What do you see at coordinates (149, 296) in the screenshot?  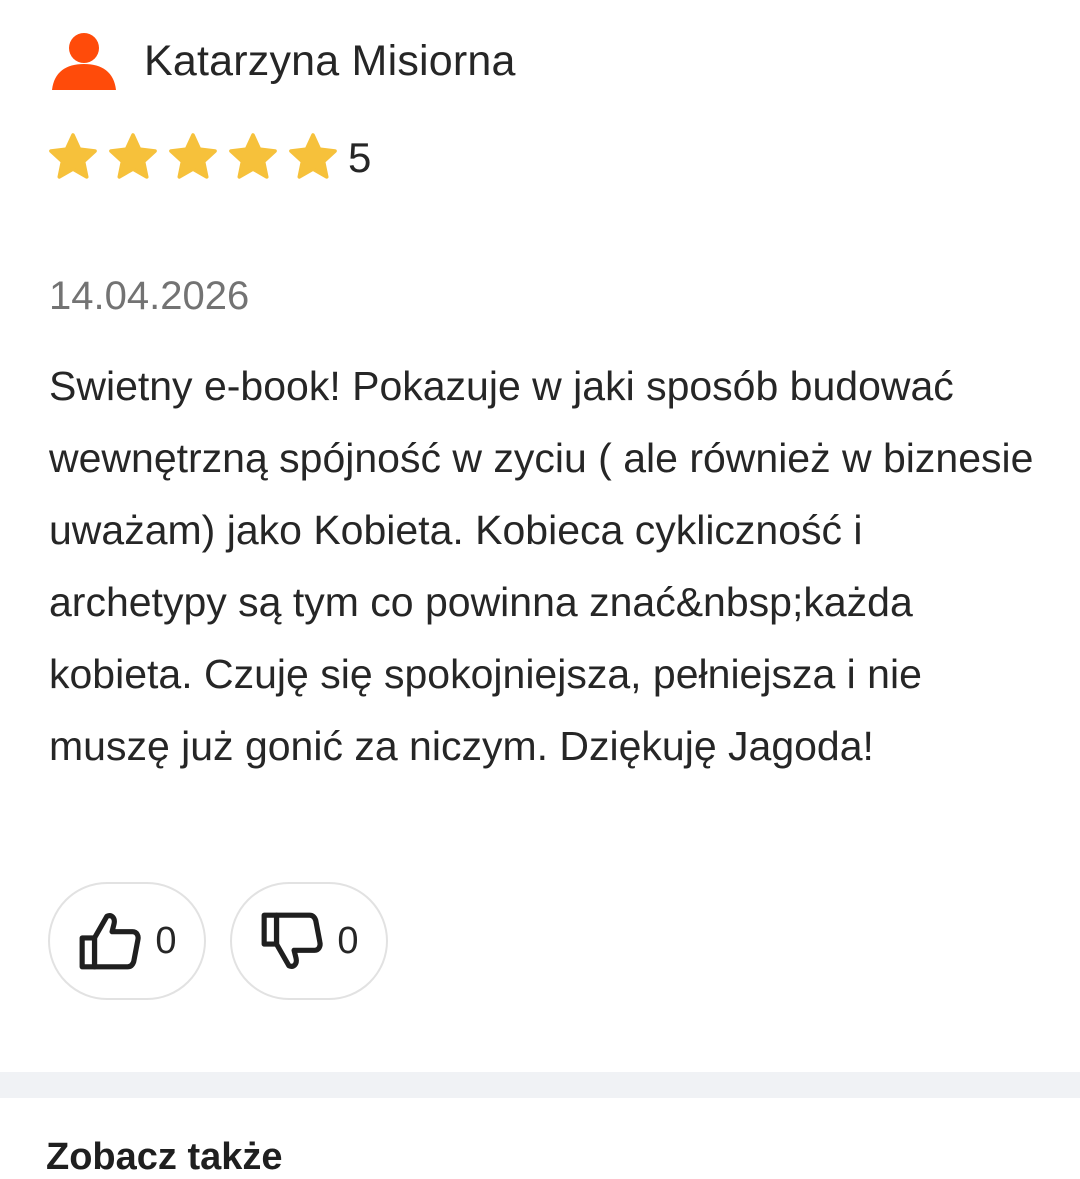 I see `review-date: 14.04.2026` at bounding box center [149, 296].